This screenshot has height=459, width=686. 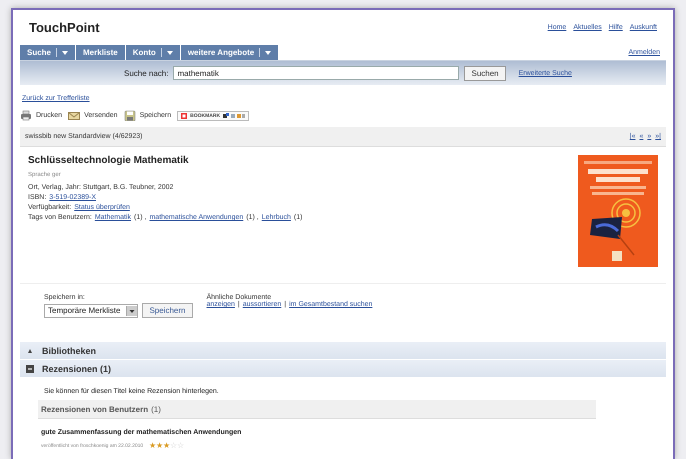 I want to click on logo-text: TouchPoint, so click(x=64, y=27).